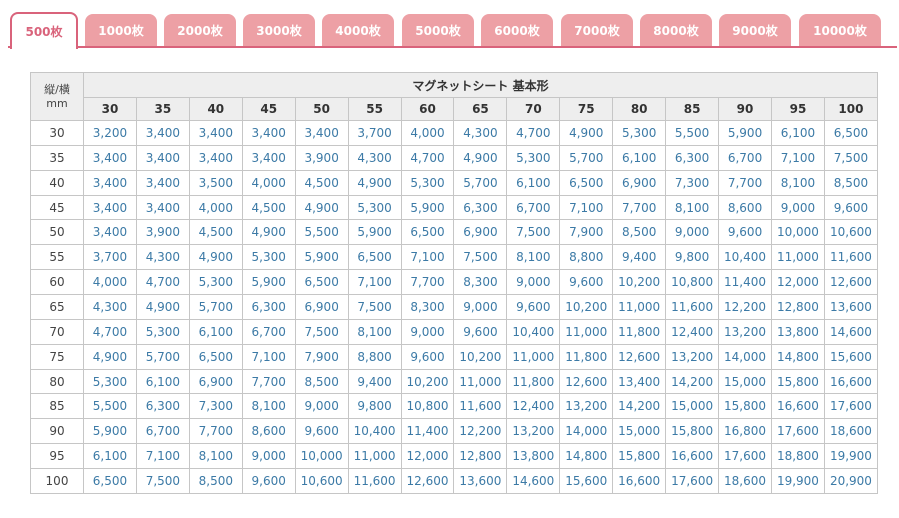 The image size is (899, 518). I want to click on price-cell: 3,900, so click(162, 232).